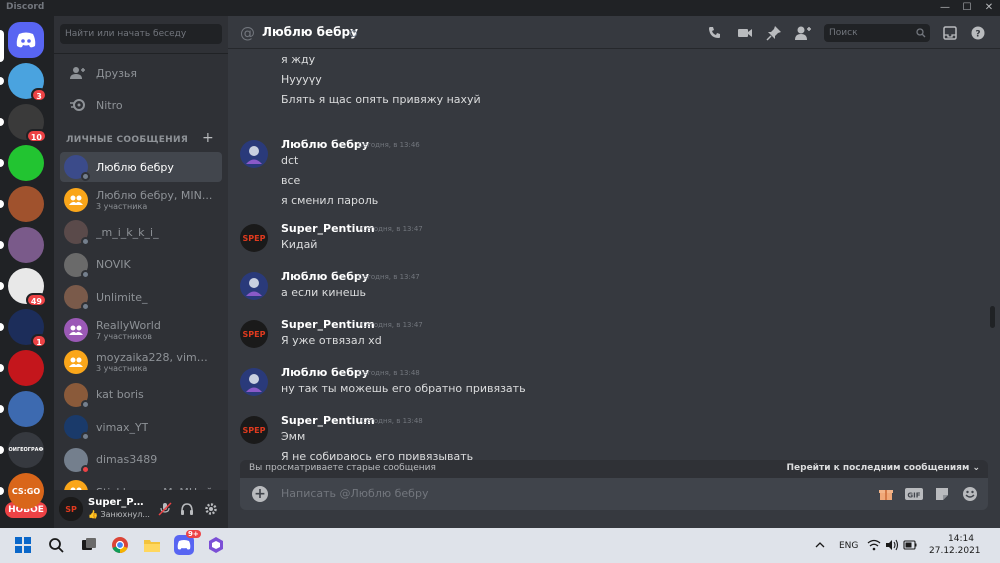 The image size is (1000, 563). Describe the element at coordinates (141, 34) in the screenshot. I see `conversation-search-input: Найти или начать беседу` at that location.